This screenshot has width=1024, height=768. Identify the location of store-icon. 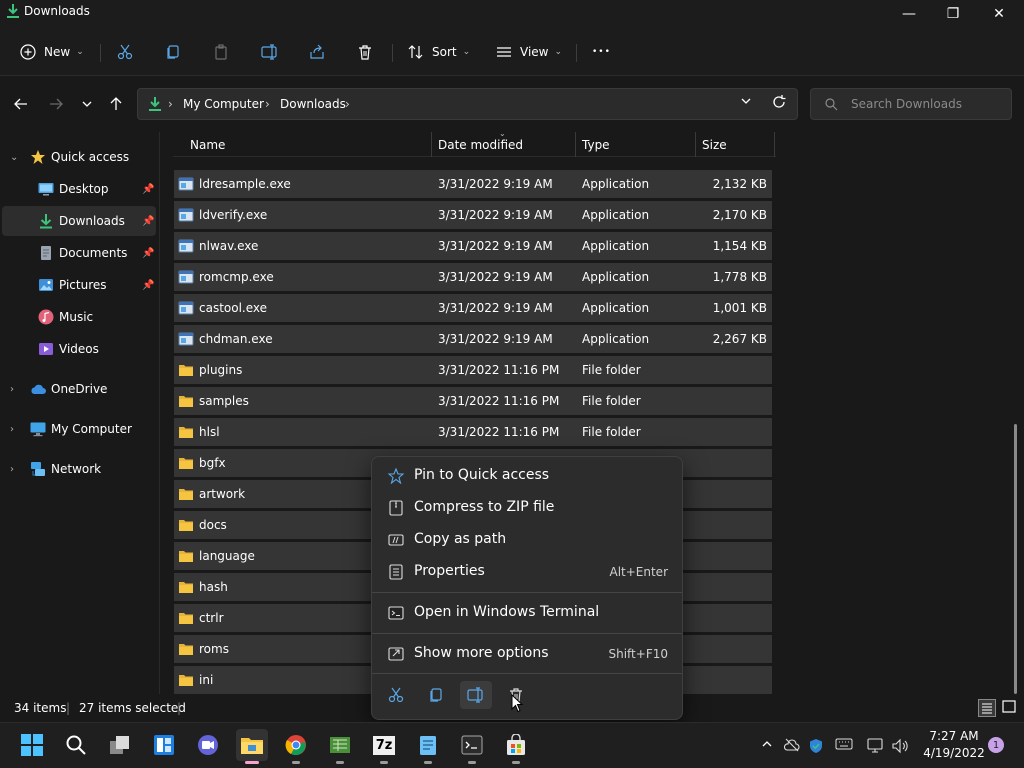
(516, 744).